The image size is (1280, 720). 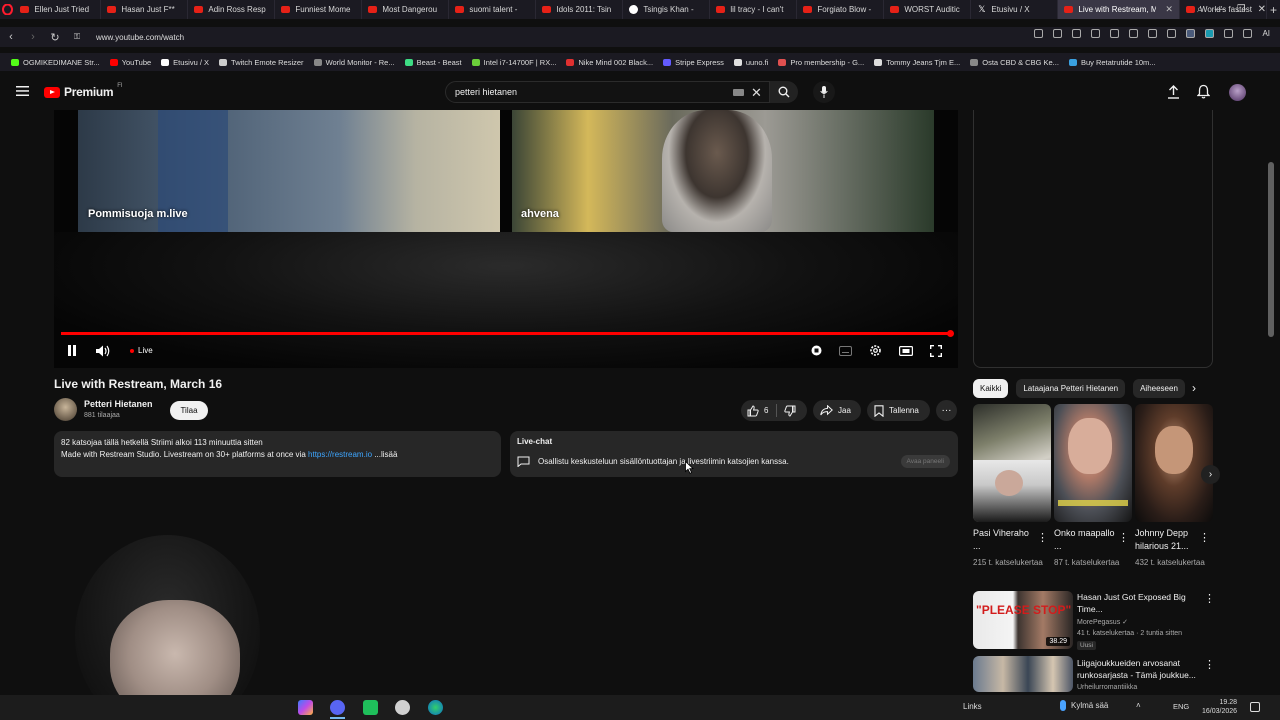 What do you see at coordinates (1241, 9) in the screenshot?
I see `restore-icon: ❐` at bounding box center [1241, 9].